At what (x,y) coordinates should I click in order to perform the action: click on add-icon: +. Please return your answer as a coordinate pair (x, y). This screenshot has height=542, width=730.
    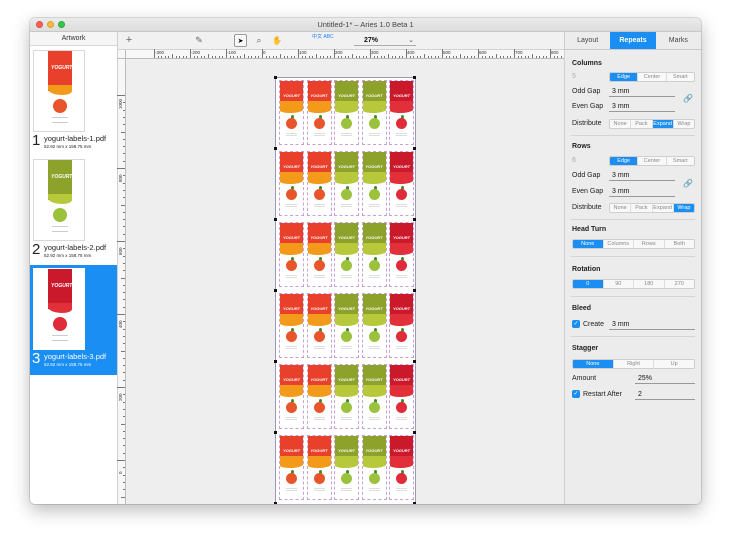
    Looking at the image, I should click on (129, 40).